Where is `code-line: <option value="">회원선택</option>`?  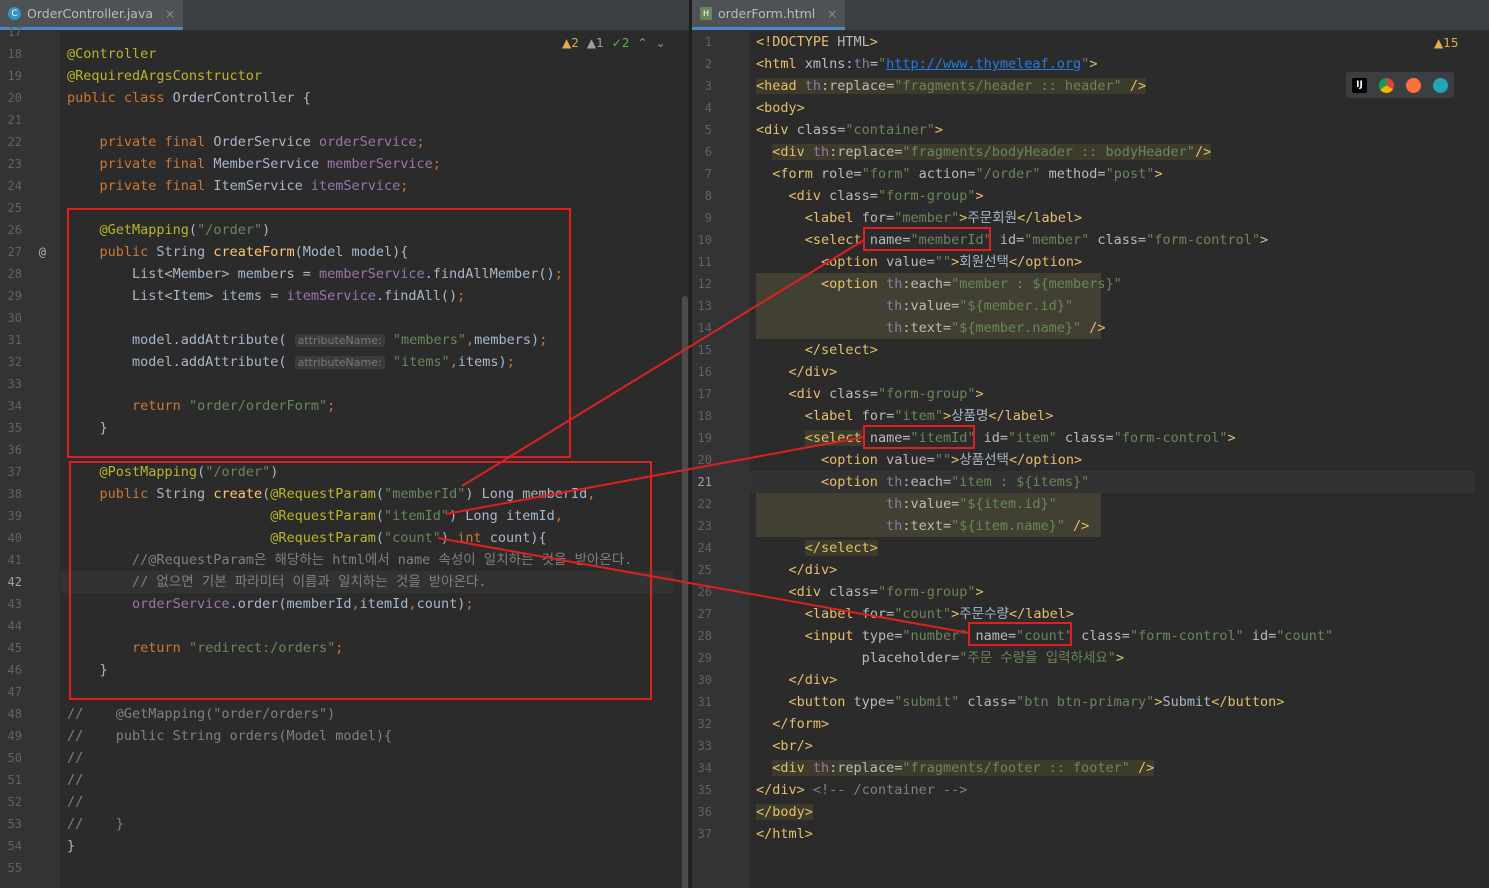 code-line: <option value="">회원선택</option> is located at coordinates (919, 262).